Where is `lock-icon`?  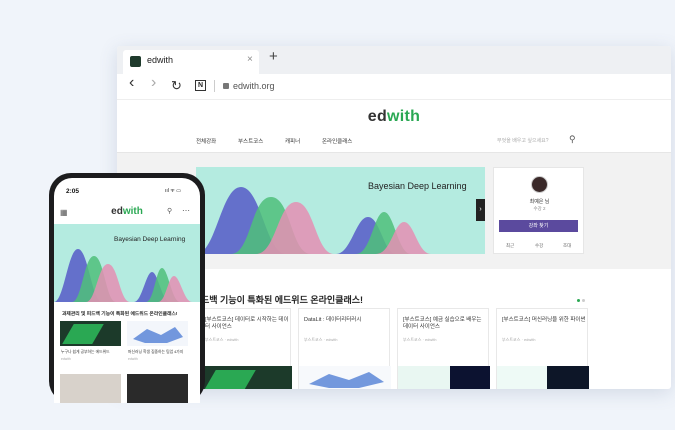
lock-icon is located at coordinates (226, 86).